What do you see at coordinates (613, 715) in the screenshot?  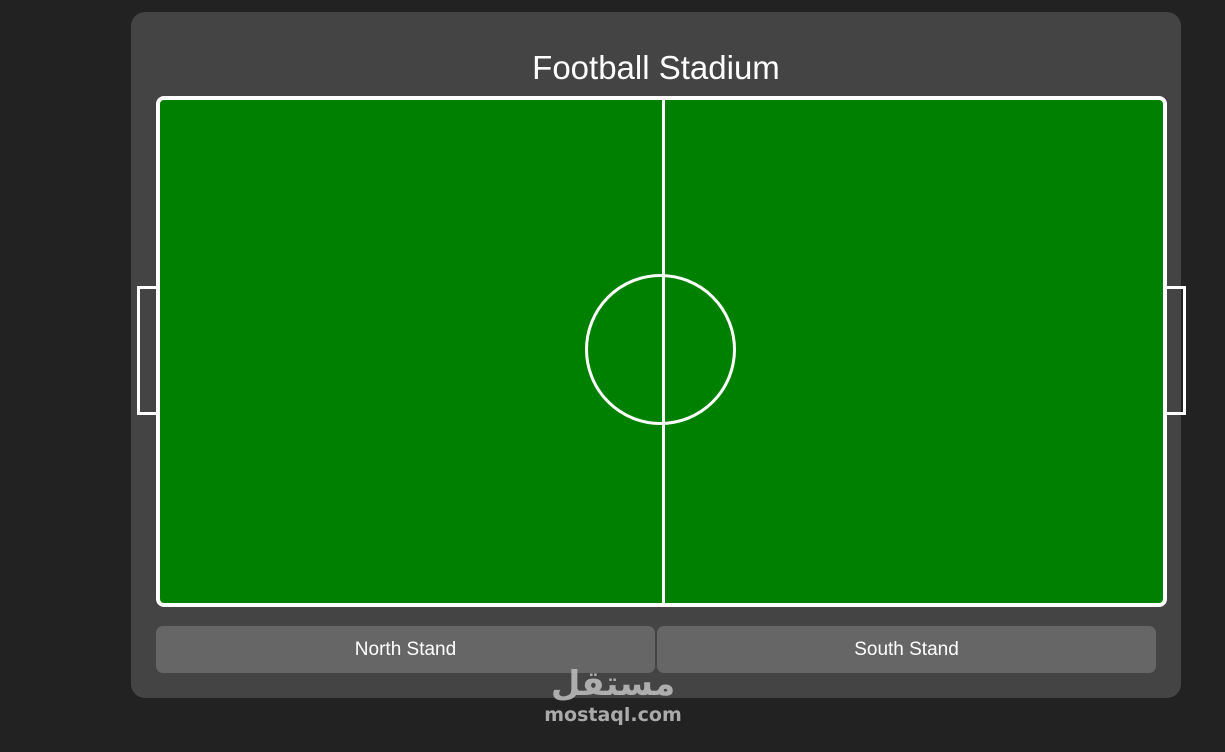 I see `watermark-domain: mostaql.com` at bounding box center [613, 715].